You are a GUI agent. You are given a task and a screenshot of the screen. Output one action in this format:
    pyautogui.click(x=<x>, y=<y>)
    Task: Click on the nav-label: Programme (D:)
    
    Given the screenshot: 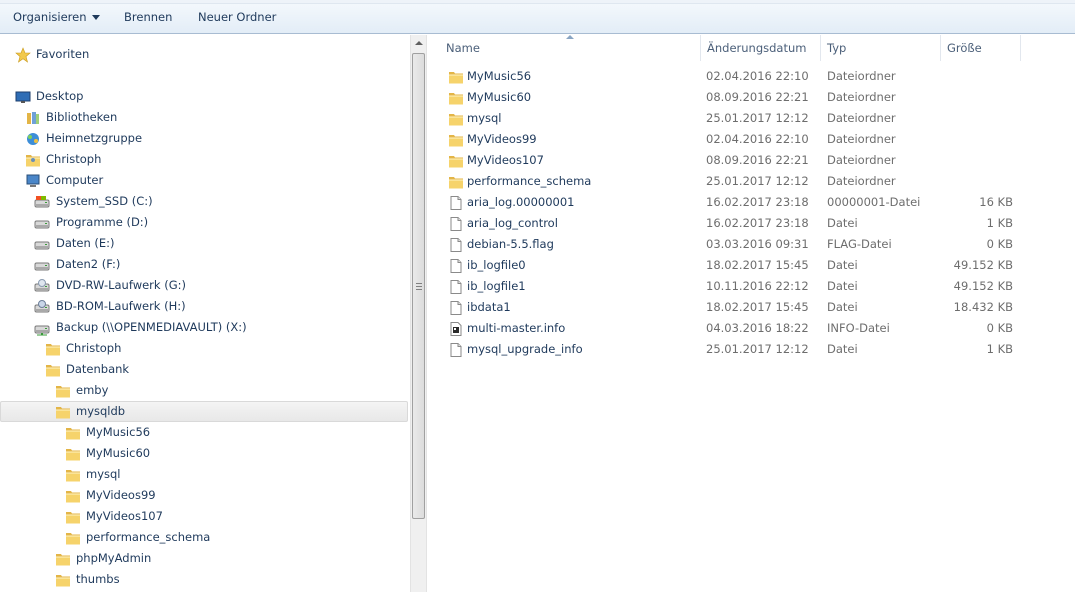 What is the action you would take?
    pyautogui.click(x=102, y=222)
    